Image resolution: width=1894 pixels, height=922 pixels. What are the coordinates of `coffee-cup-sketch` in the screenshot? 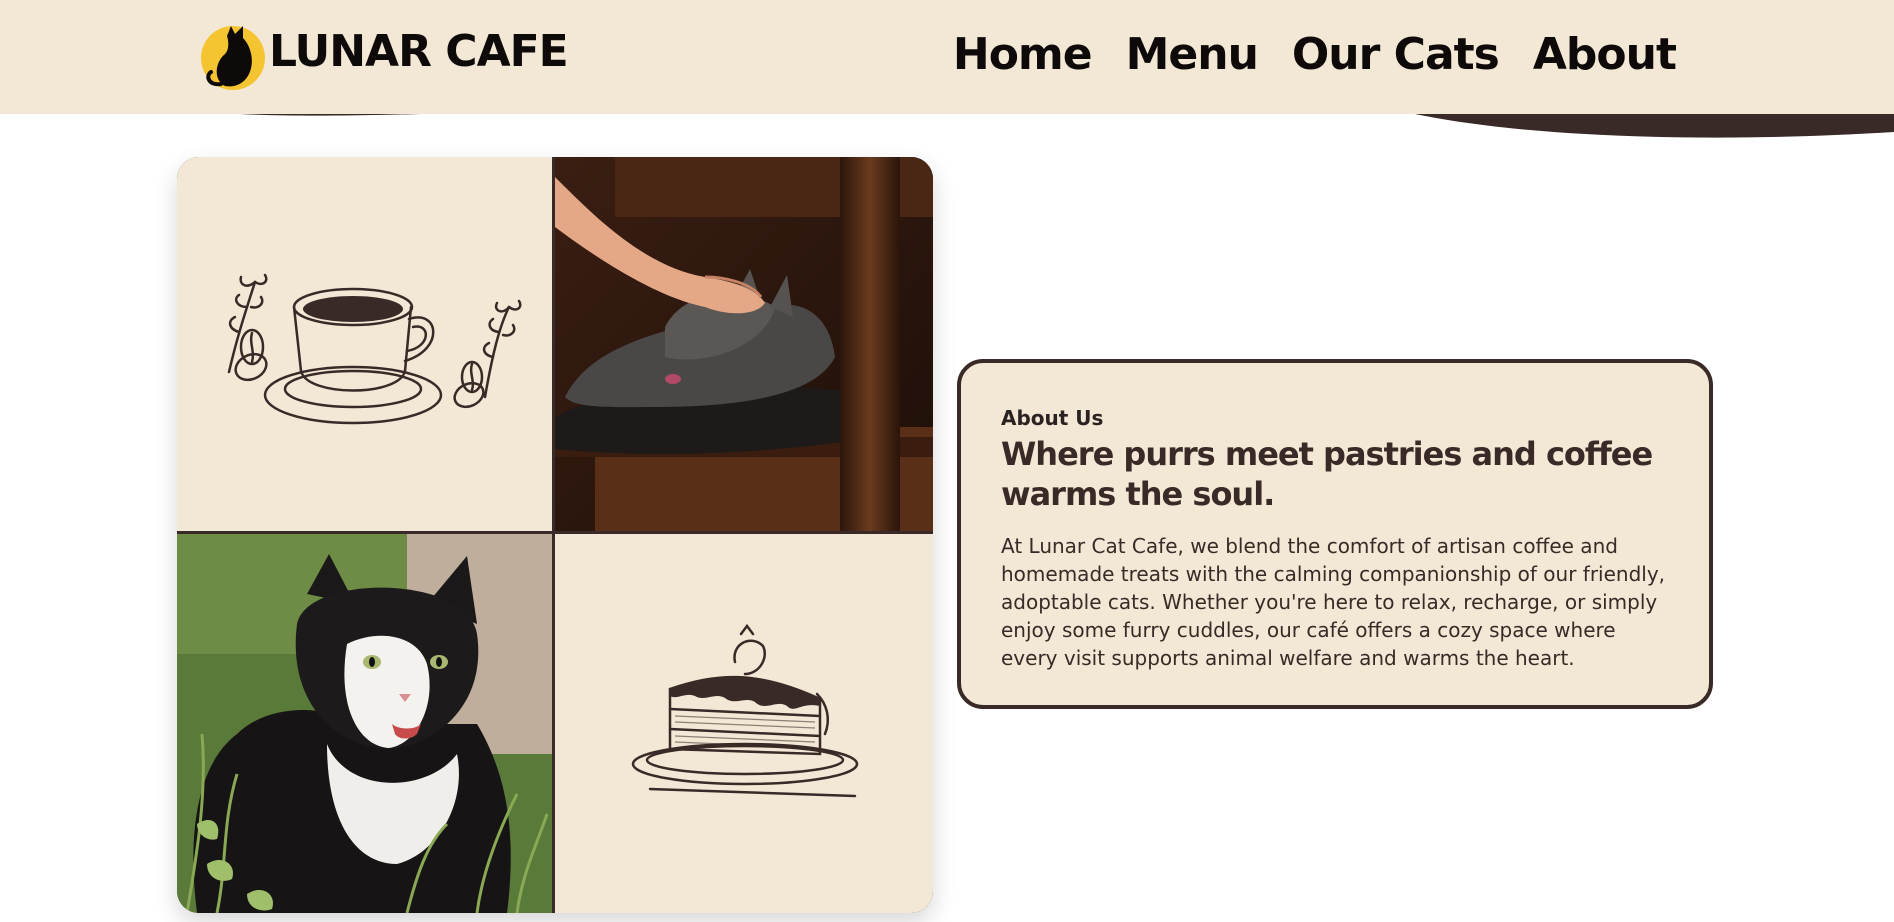 It's located at (364, 344).